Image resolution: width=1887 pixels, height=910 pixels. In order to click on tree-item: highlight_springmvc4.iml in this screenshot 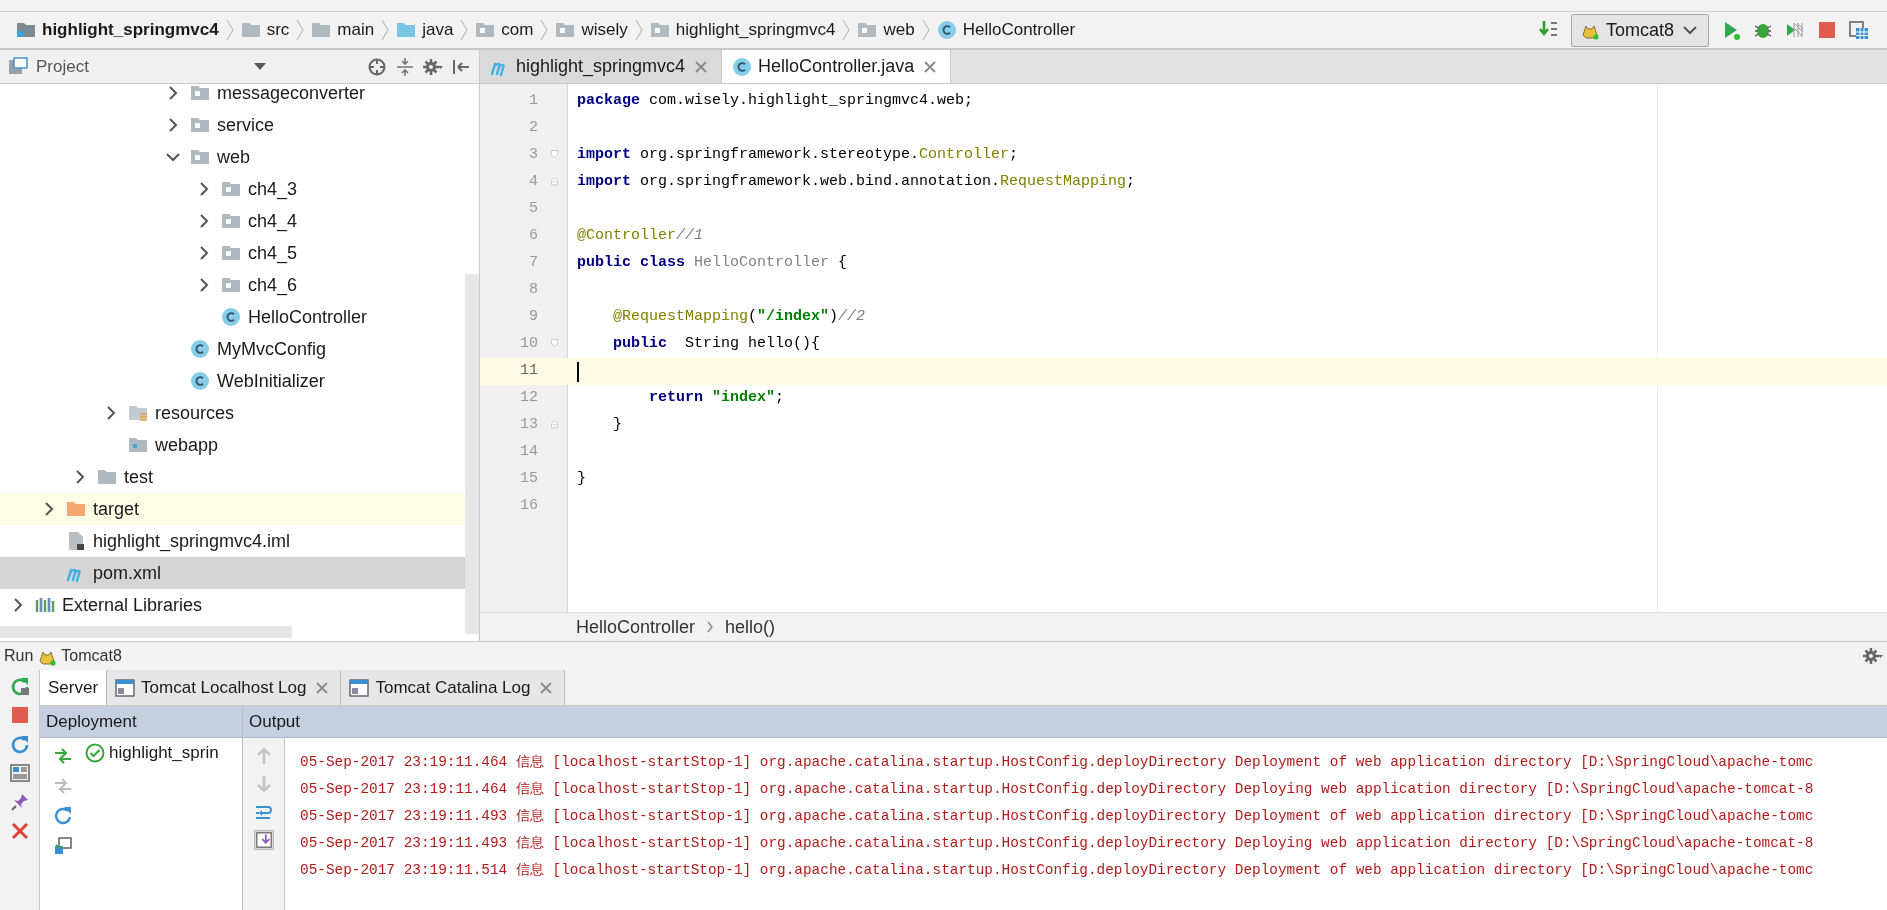, I will do `click(232, 541)`.